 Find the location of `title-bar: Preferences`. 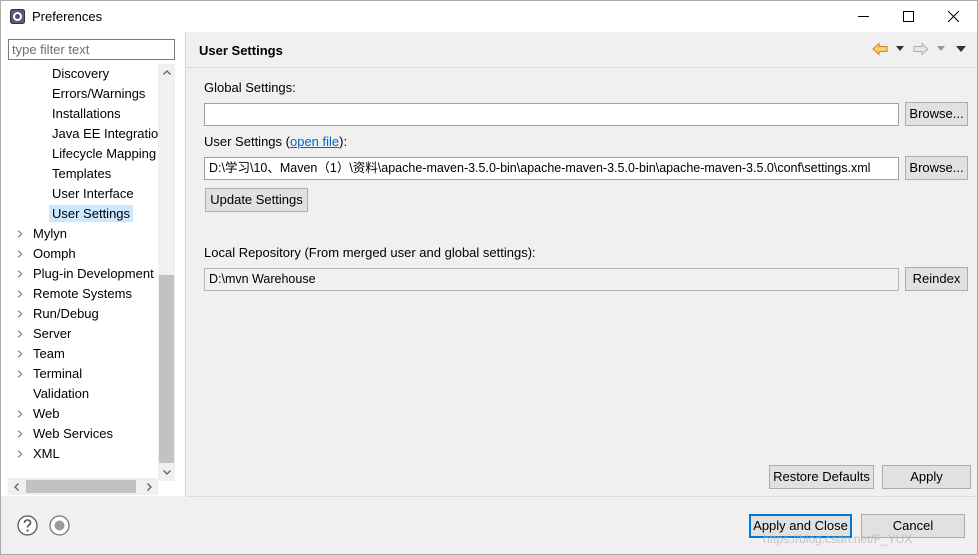

title-bar: Preferences is located at coordinates (489, 16).